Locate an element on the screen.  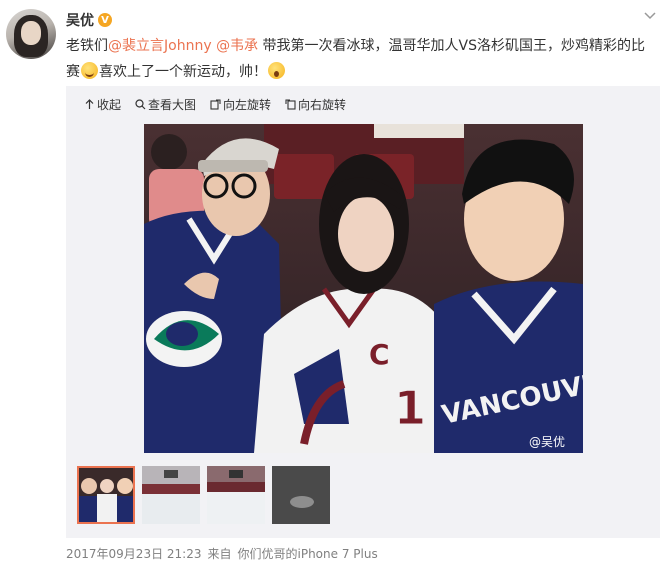
timestamp: 2017年09月23日 21:23 is located at coordinates (133, 553).